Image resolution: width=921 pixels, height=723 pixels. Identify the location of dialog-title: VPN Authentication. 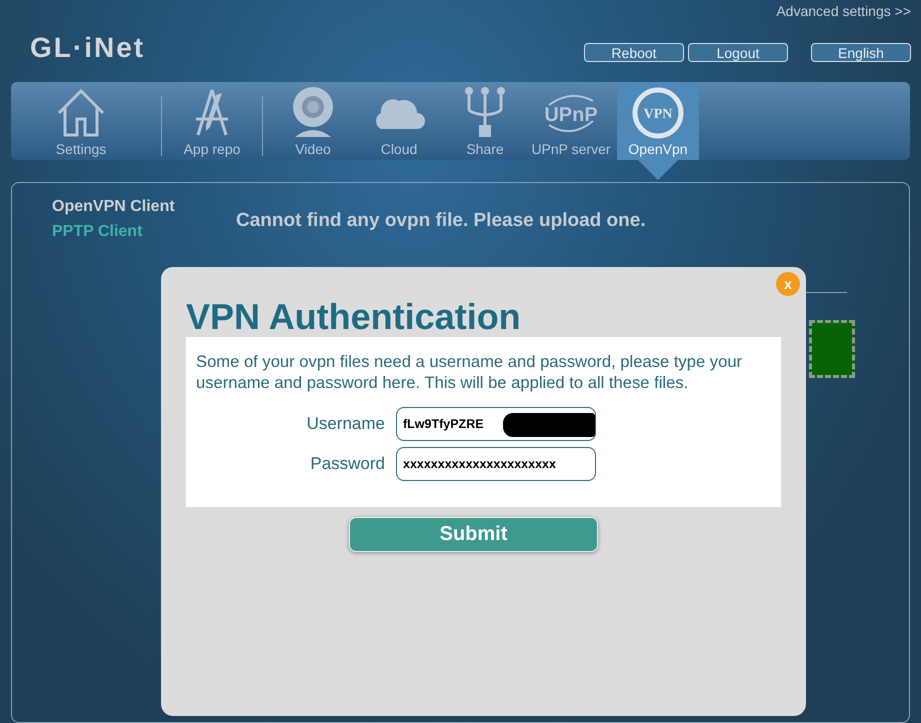
(354, 317).